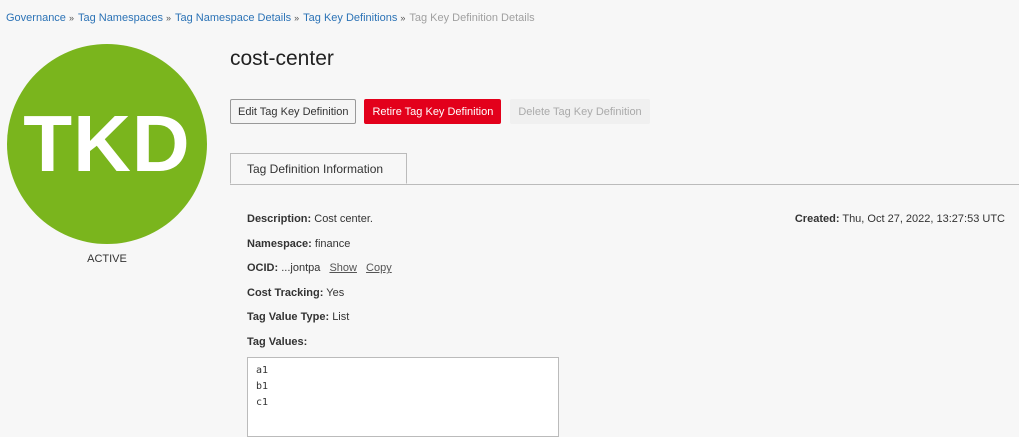  I want to click on cost-tracking-value: Yes, so click(335, 292).